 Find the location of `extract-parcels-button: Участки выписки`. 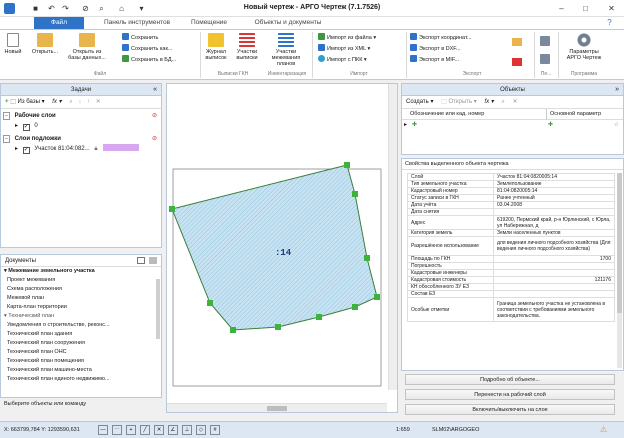

extract-parcels-button: Участки выписки is located at coordinates (247, 47).